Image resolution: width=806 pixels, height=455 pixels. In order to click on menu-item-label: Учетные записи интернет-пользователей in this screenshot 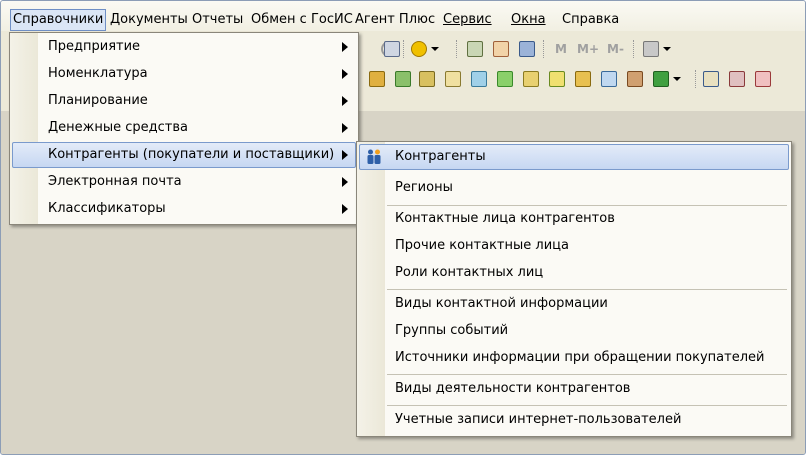, I will do `click(538, 419)`.